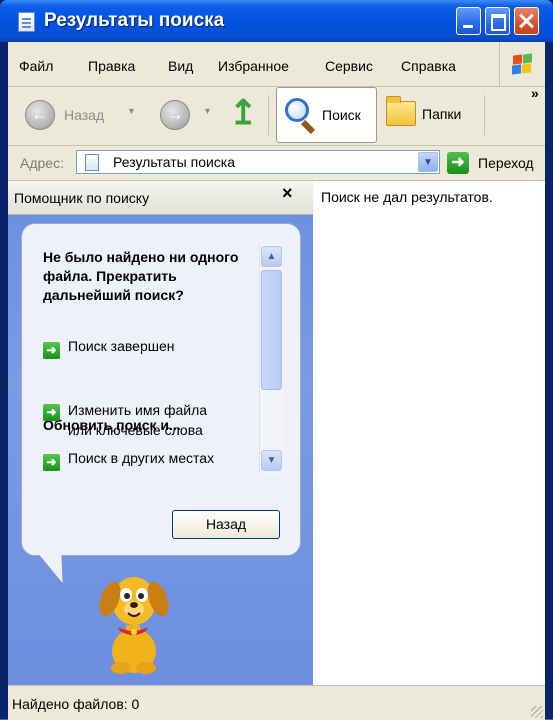  Describe the element at coordinates (428, 66) in the screenshot. I see `menu-help: Справка` at that location.